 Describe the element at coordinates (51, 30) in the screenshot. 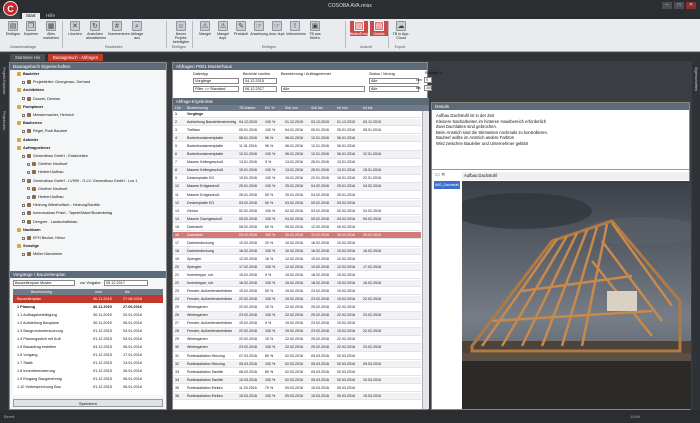

I see `ribbon-button-select-all: ▦ Alles markieren` at that location.